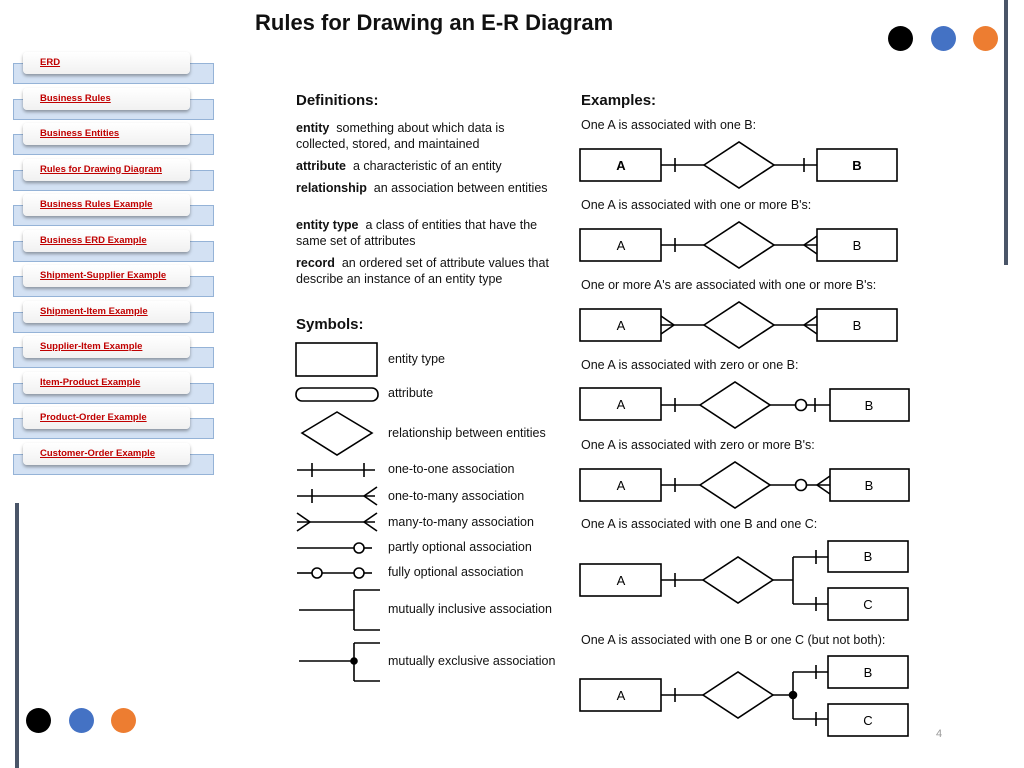 This screenshot has width=1024, height=768. I want to click on example-mutually-exclusive: A B C, so click(744, 696).